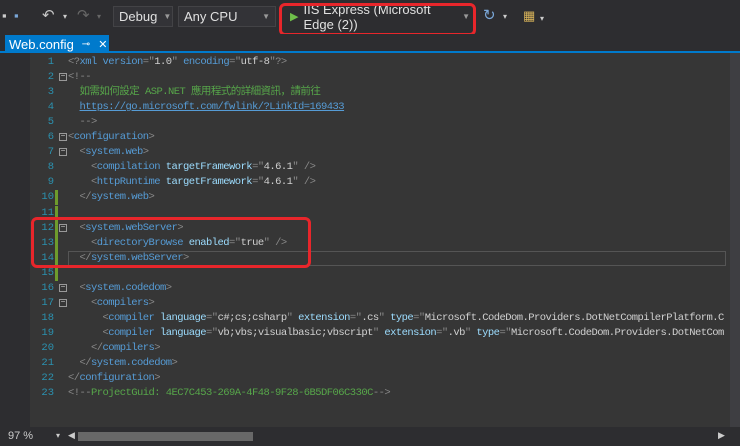 The image size is (740, 446). I want to click on code-token: system.web, so click(114, 152).